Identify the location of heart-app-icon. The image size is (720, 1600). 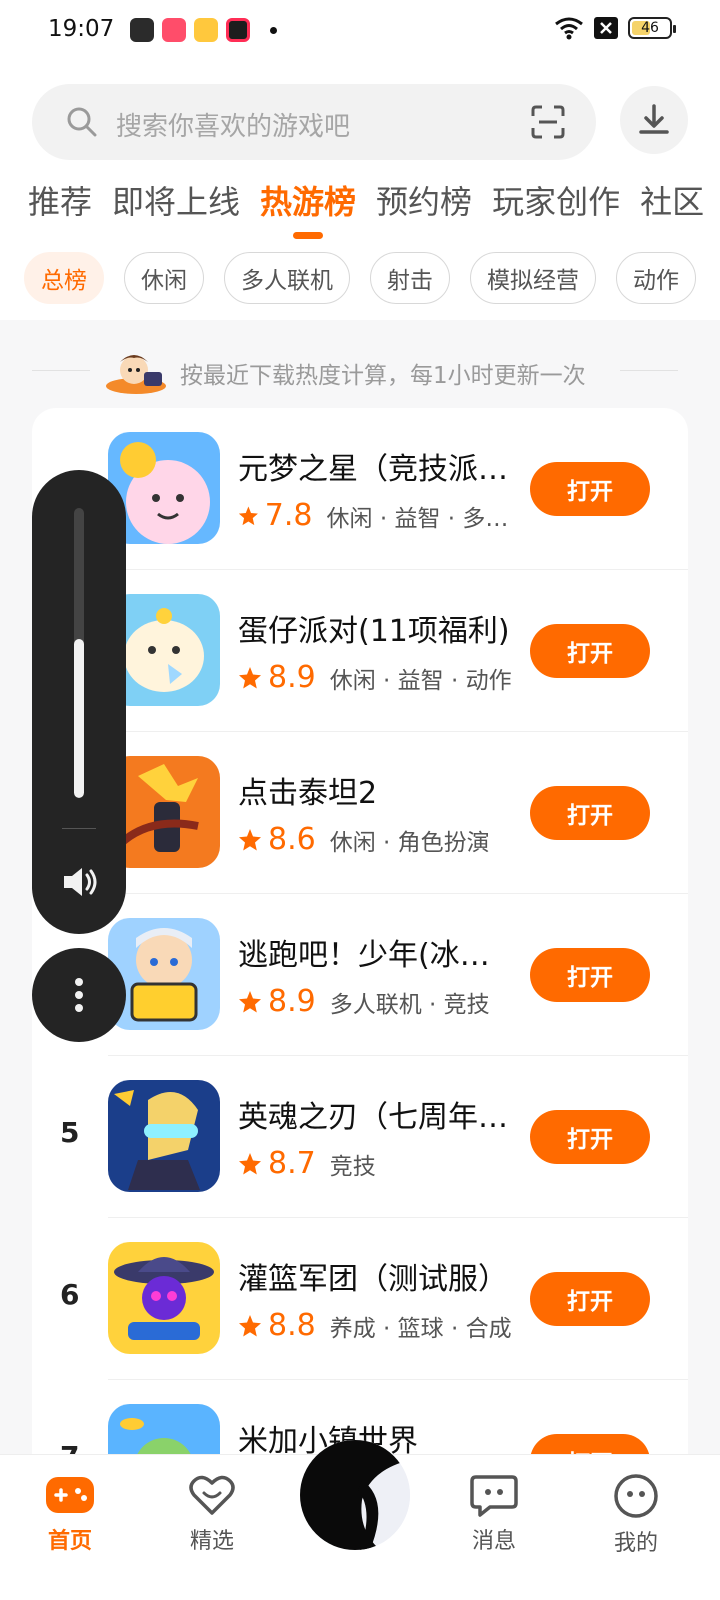
(206, 30).